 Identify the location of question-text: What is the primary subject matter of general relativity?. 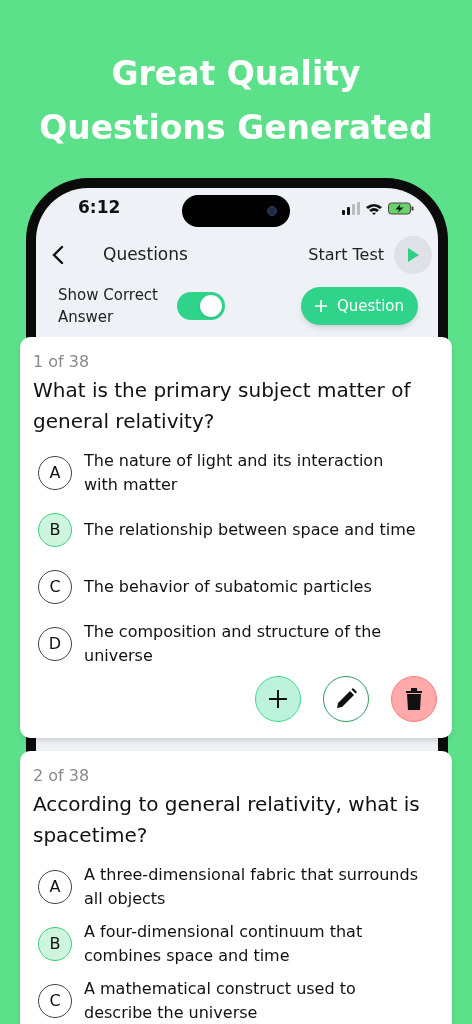
(222, 406).